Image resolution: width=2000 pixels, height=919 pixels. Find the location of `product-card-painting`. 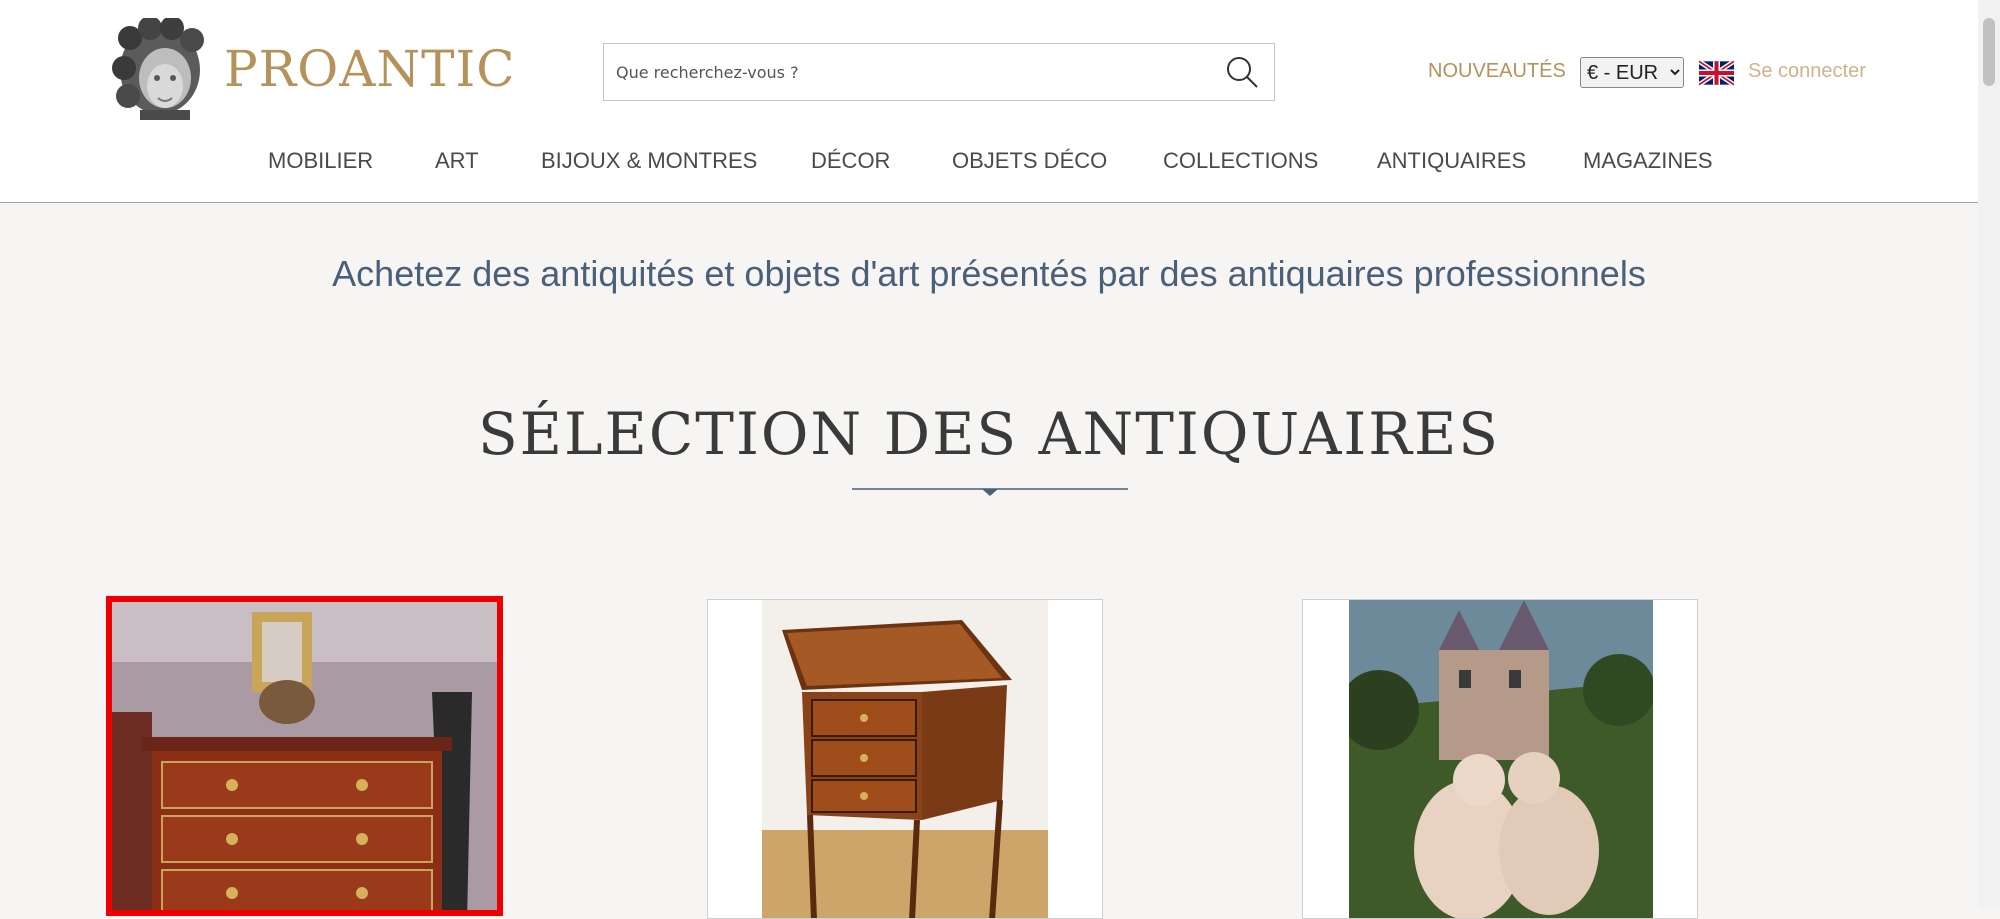

product-card-painting is located at coordinates (1500, 759).